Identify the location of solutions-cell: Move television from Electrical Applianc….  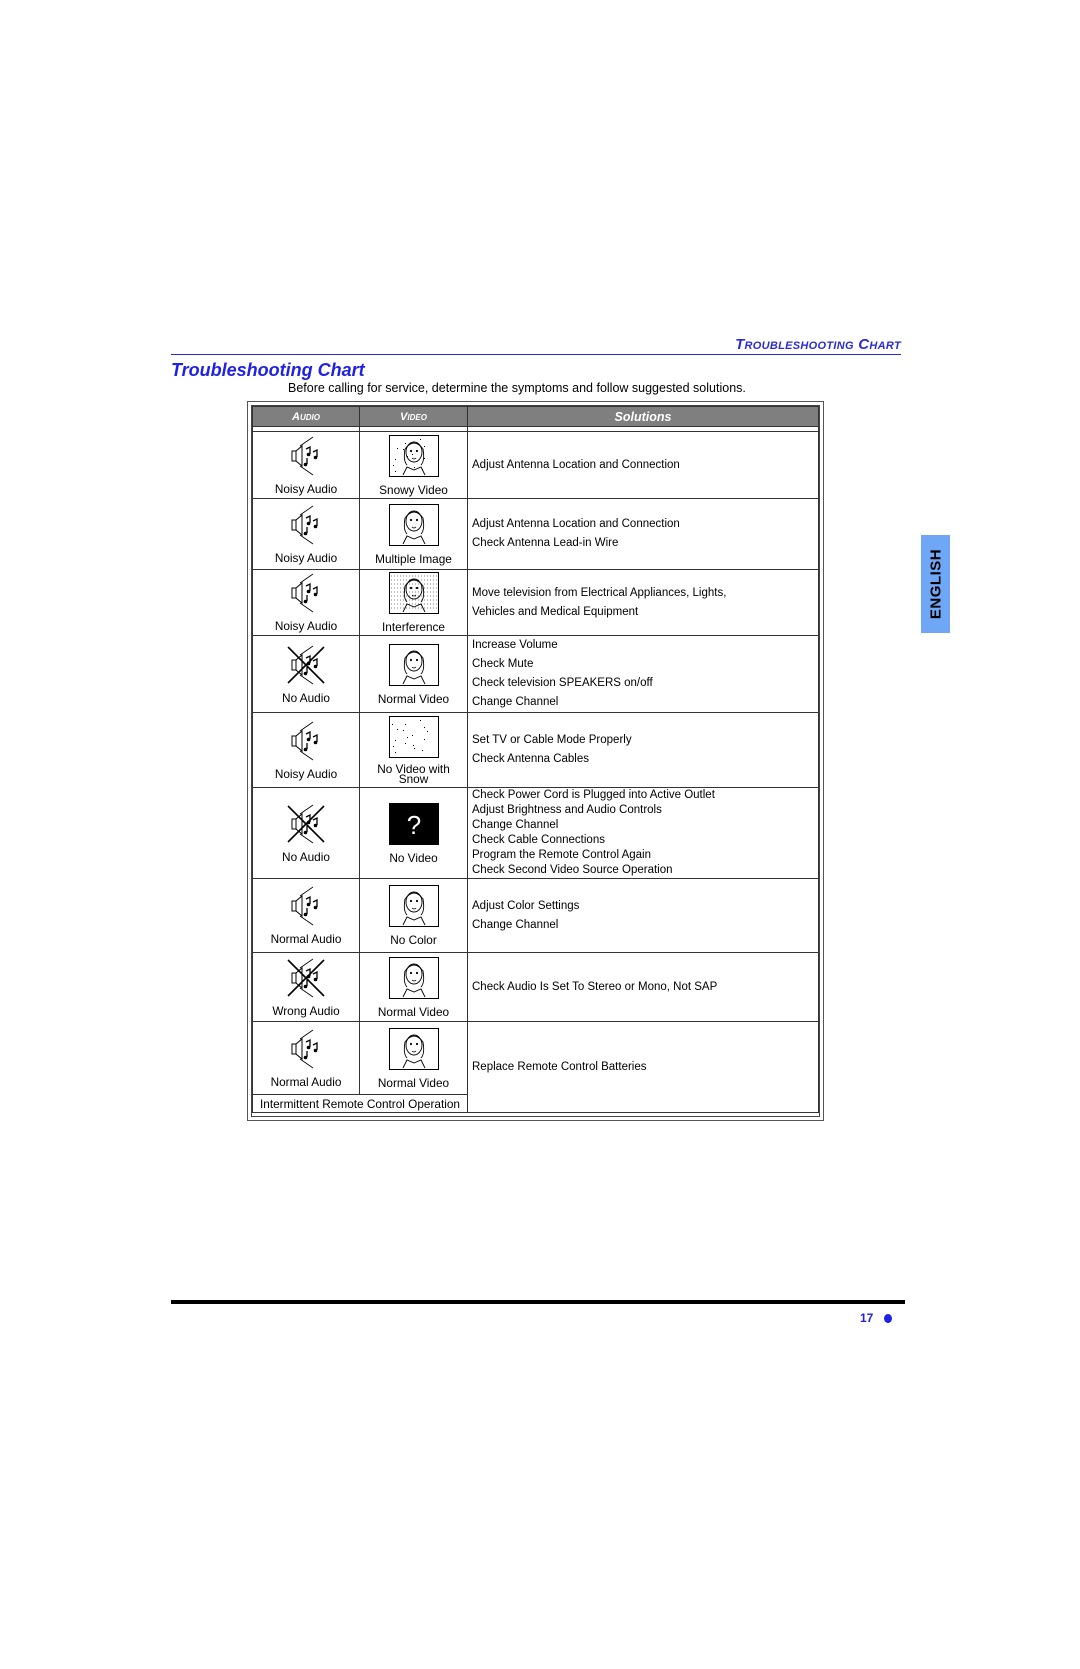
(643, 602).